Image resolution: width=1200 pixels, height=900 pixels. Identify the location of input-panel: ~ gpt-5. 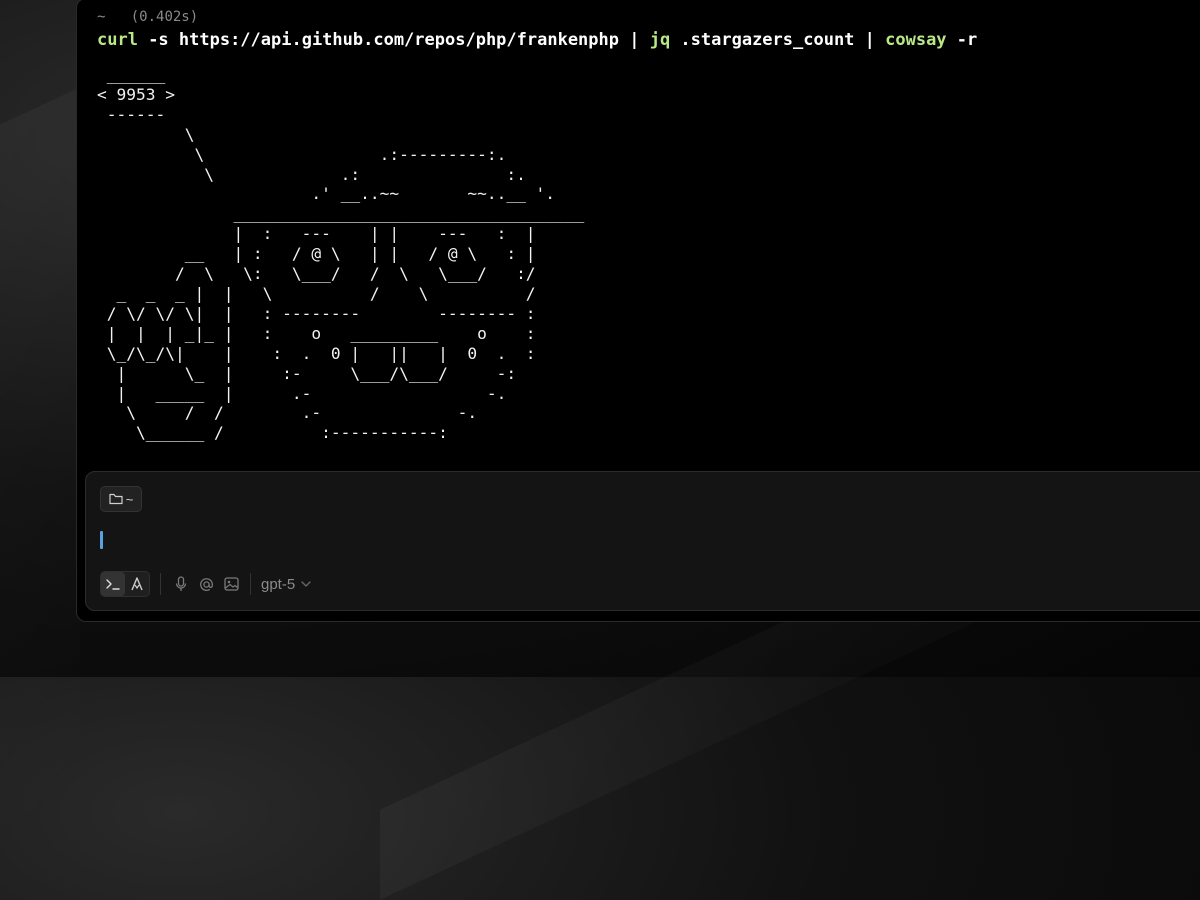
(642, 541).